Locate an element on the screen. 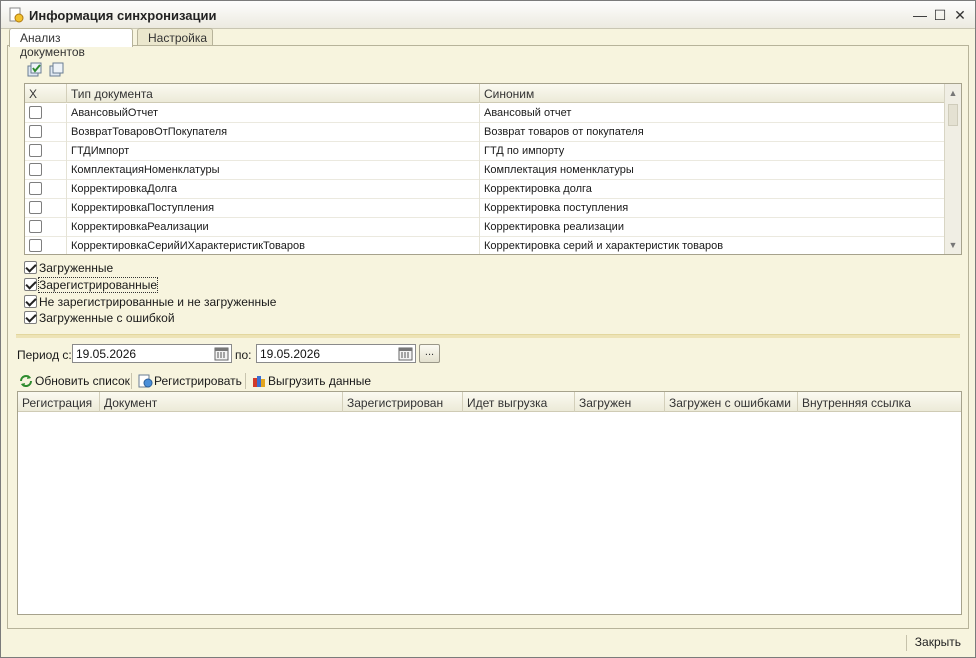  table-header: X Тип документа Синоним is located at coordinates (493, 93).